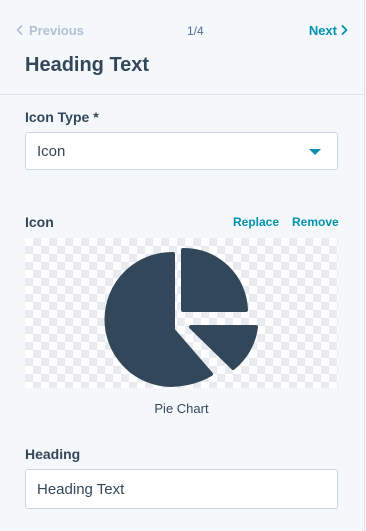 The width and height of the screenshot is (366, 531). What do you see at coordinates (181, 317) in the screenshot?
I see `pie-chart-icon` at bounding box center [181, 317].